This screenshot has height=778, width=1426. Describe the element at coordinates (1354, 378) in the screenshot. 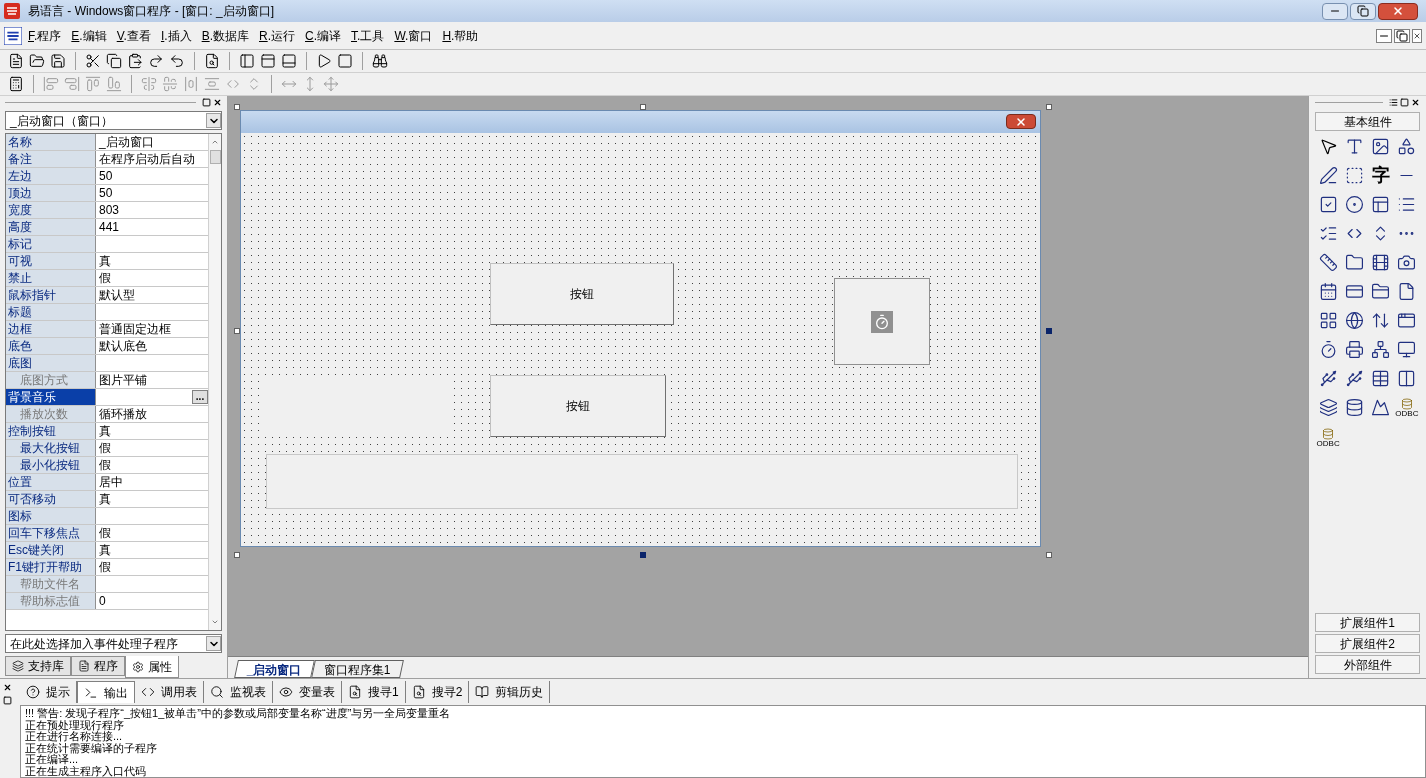

I see `cable-icon` at that location.